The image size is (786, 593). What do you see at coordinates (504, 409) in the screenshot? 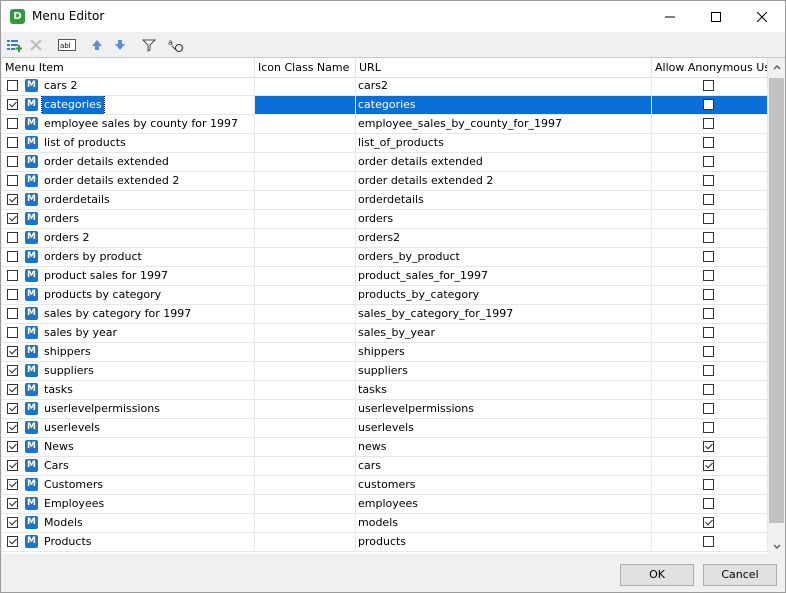
I see `url-cell: userlevelpermissions` at bounding box center [504, 409].